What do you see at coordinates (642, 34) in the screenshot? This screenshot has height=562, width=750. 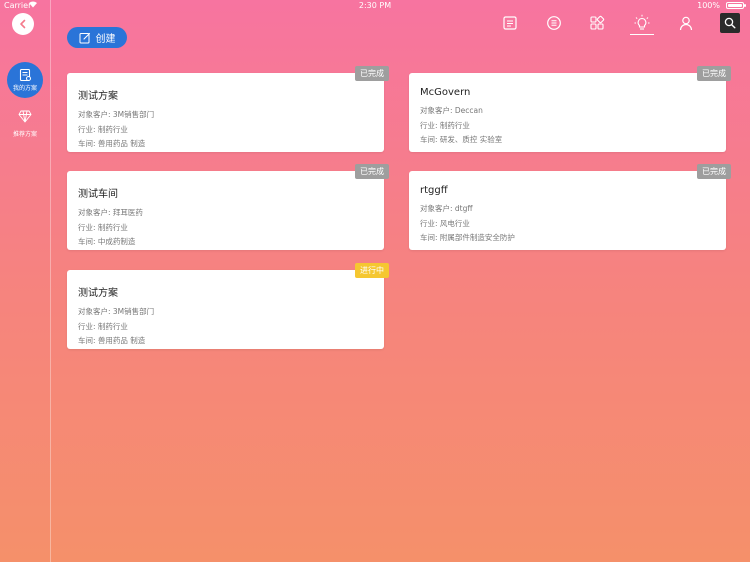 I see `active-tab-indicator` at bounding box center [642, 34].